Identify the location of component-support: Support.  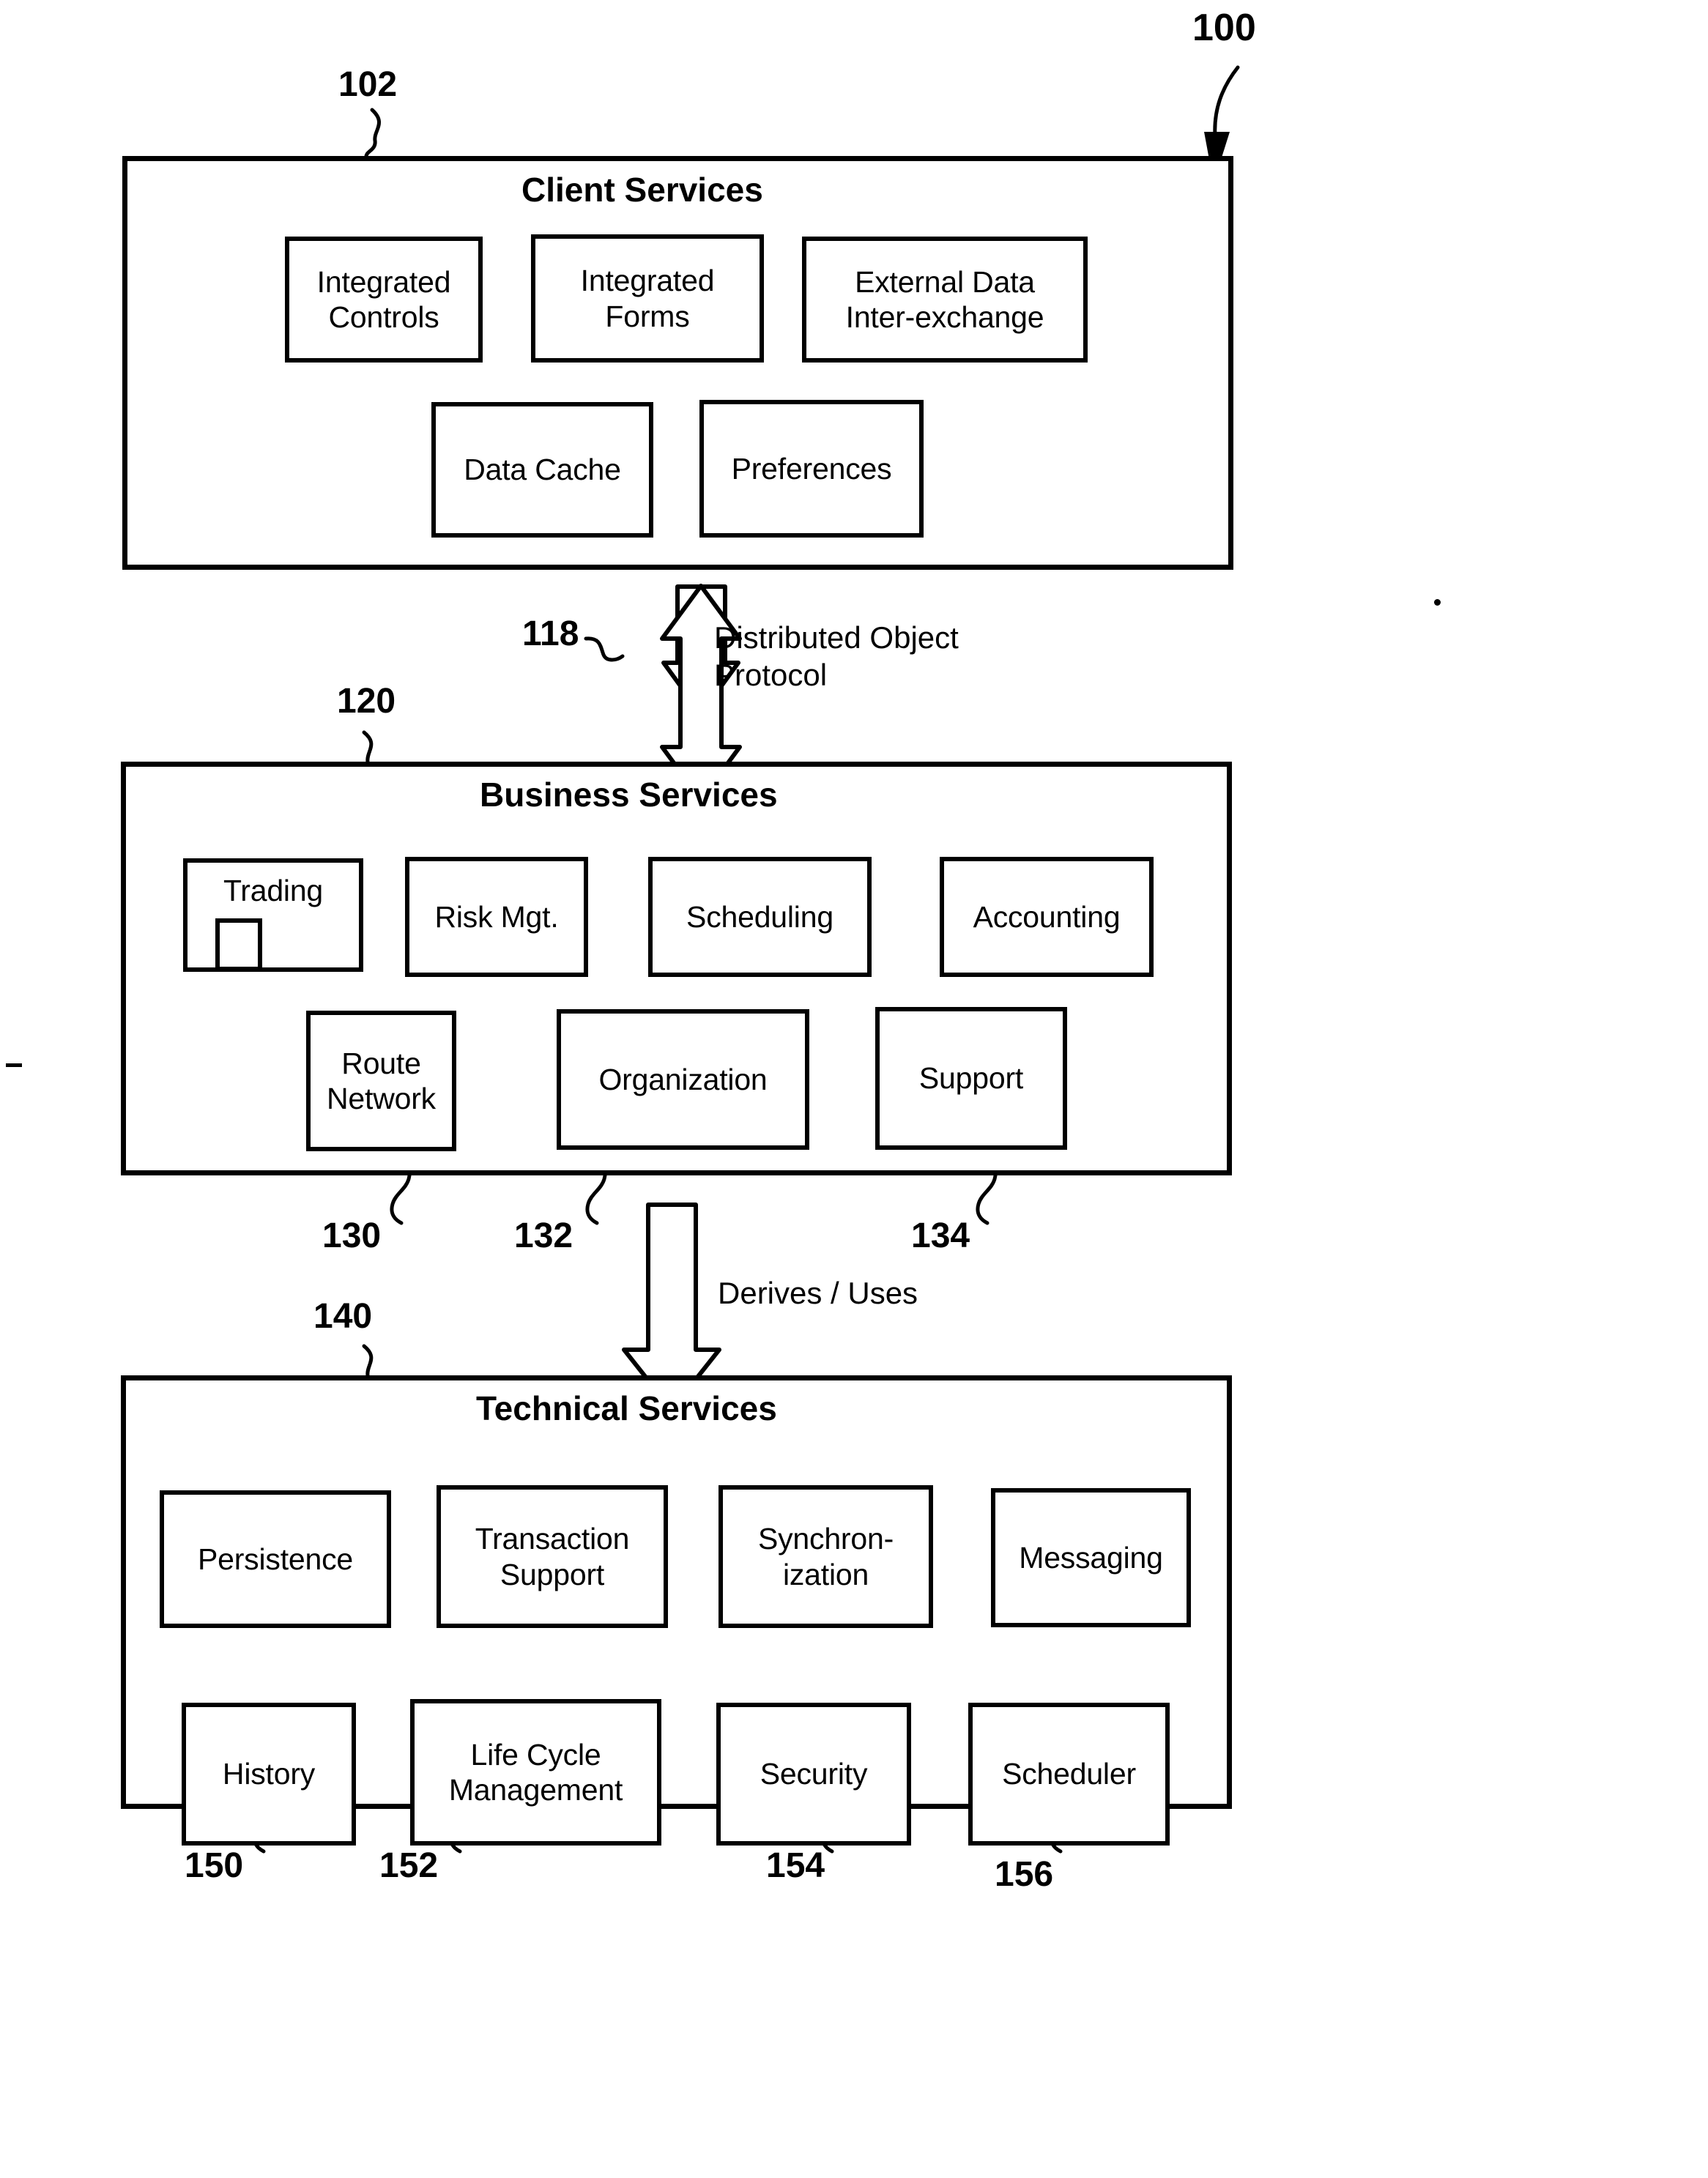
(971, 1078).